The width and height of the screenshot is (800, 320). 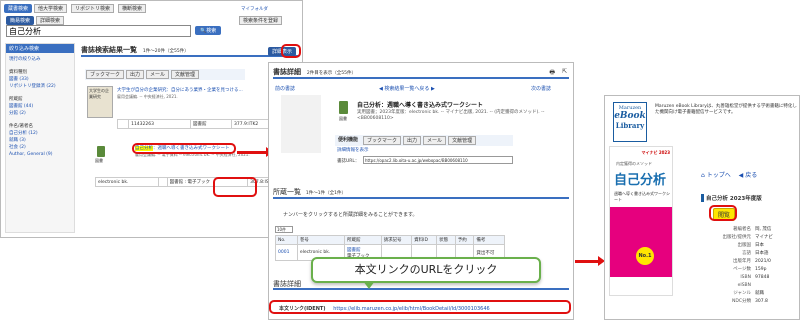 I want to click on detail-header: 書誌詳細 2件目を表示（全55件） 🖶 ⇱, so click(x=421, y=73).